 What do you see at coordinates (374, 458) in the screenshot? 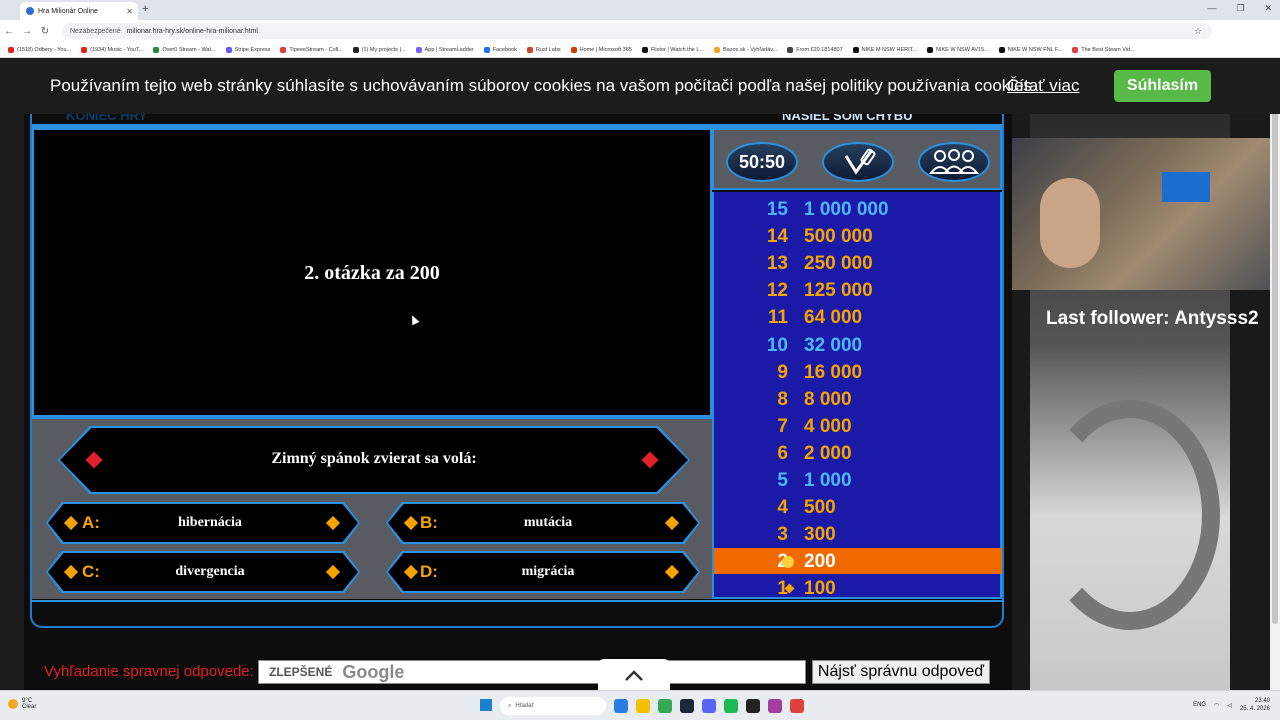
I see `question-text: Zimný spánok zvierat sa volá:` at bounding box center [374, 458].